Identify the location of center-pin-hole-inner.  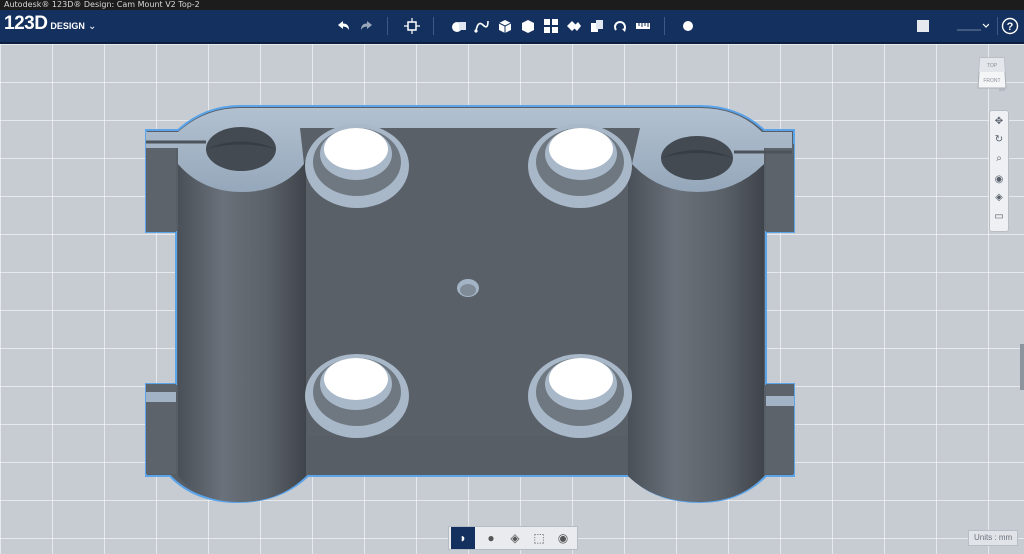
(468, 290).